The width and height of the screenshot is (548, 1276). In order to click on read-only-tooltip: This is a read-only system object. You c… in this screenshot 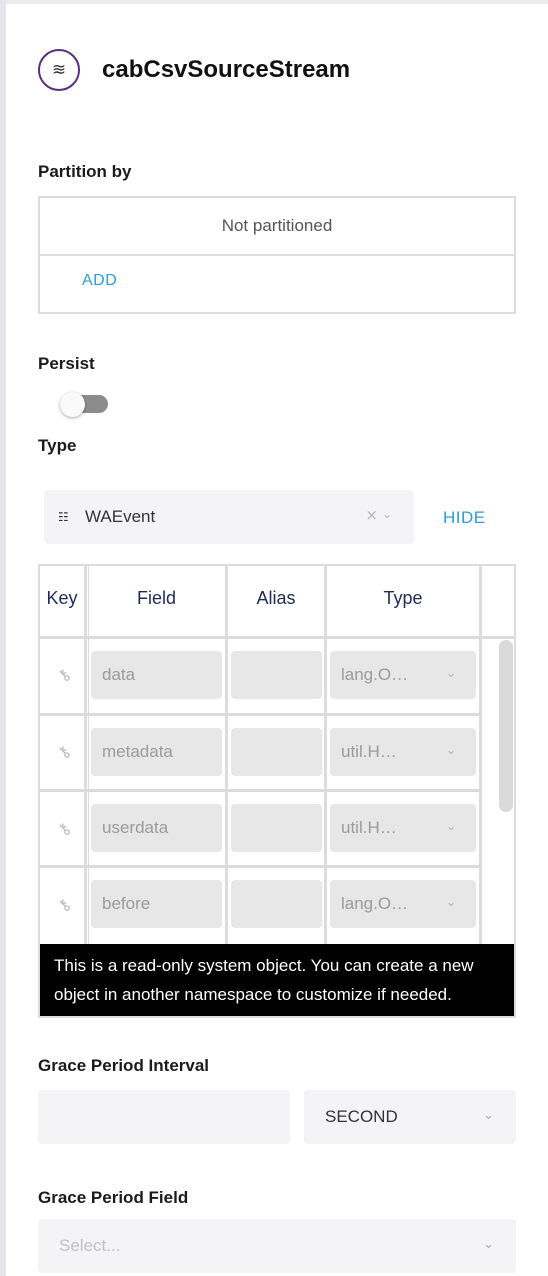, I will do `click(277, 980)`.